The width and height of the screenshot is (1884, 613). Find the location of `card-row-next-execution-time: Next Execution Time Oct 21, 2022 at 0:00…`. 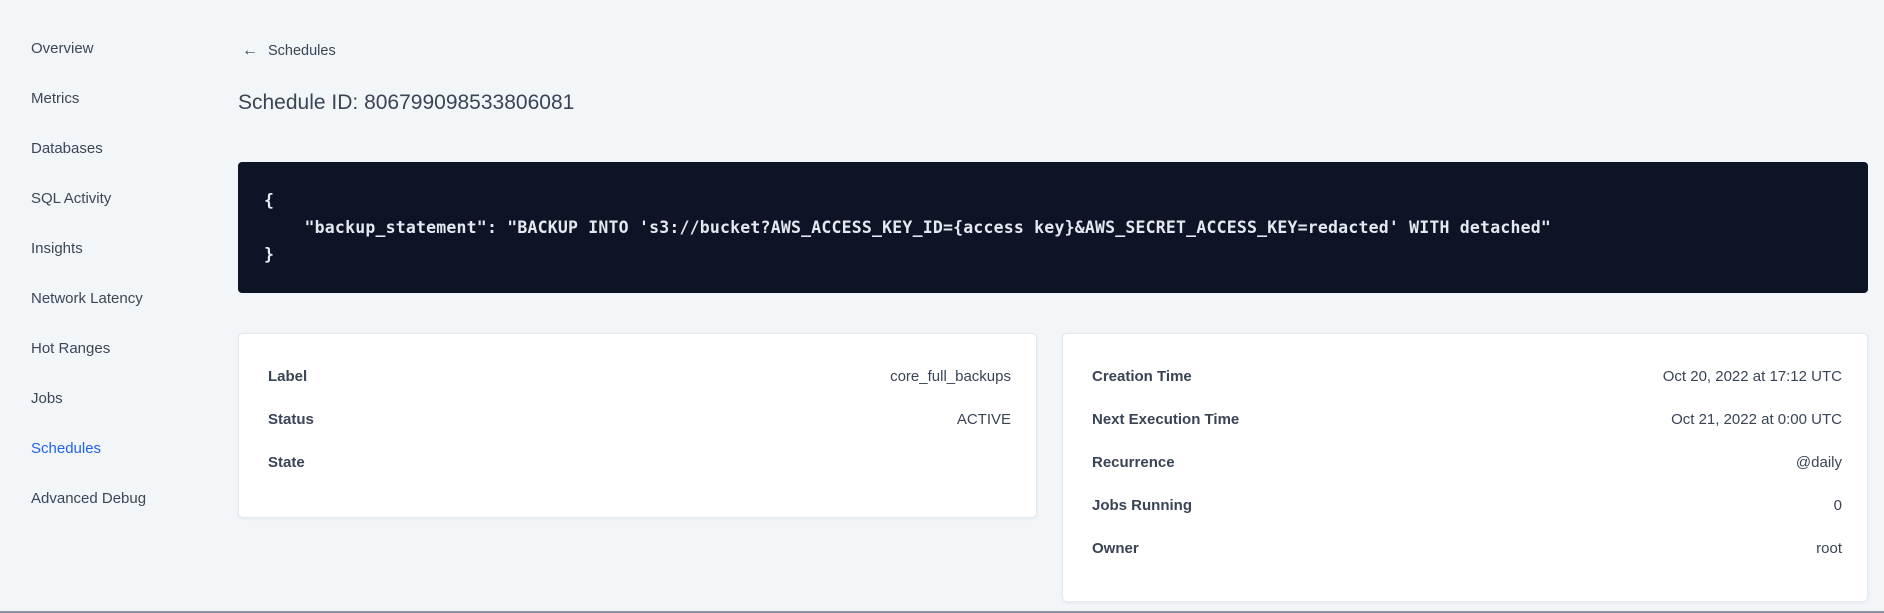

card-row-next-execution-time: Next Execution Time Oct 21, 2022 at 0:00… is located at coordinates (1465, 419).